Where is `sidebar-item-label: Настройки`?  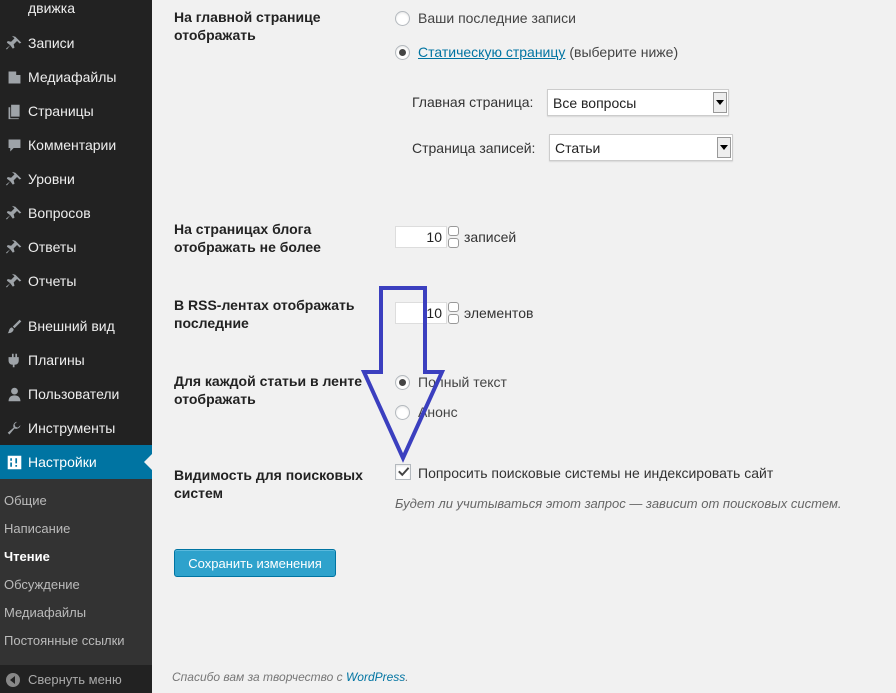 sidebar-item-label: Настройки is located at coordinates (62, 462).